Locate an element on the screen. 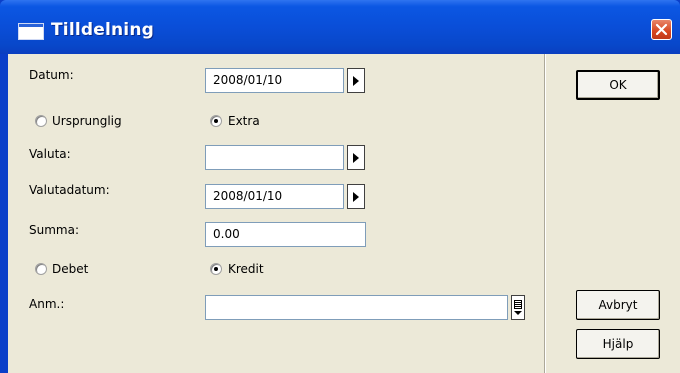 The height and width of the screenshot is (373, 680). help-button: Hjälp is located at coordinates (618, 344).